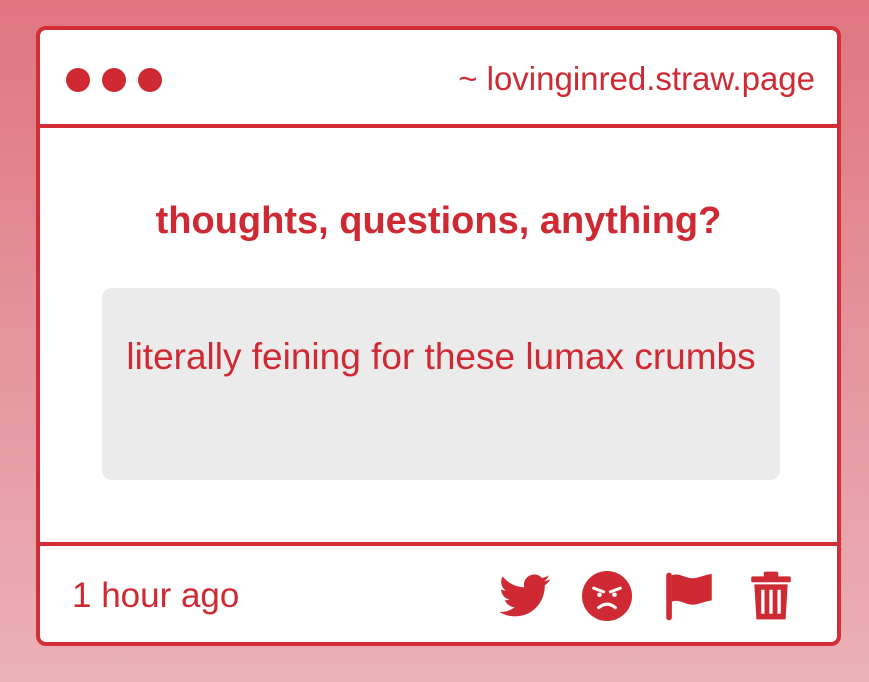 This screenshot has width=869, height=682. Describe the element at coordinates (648, 596) in the screenshot. I see `action-bar` at that location.